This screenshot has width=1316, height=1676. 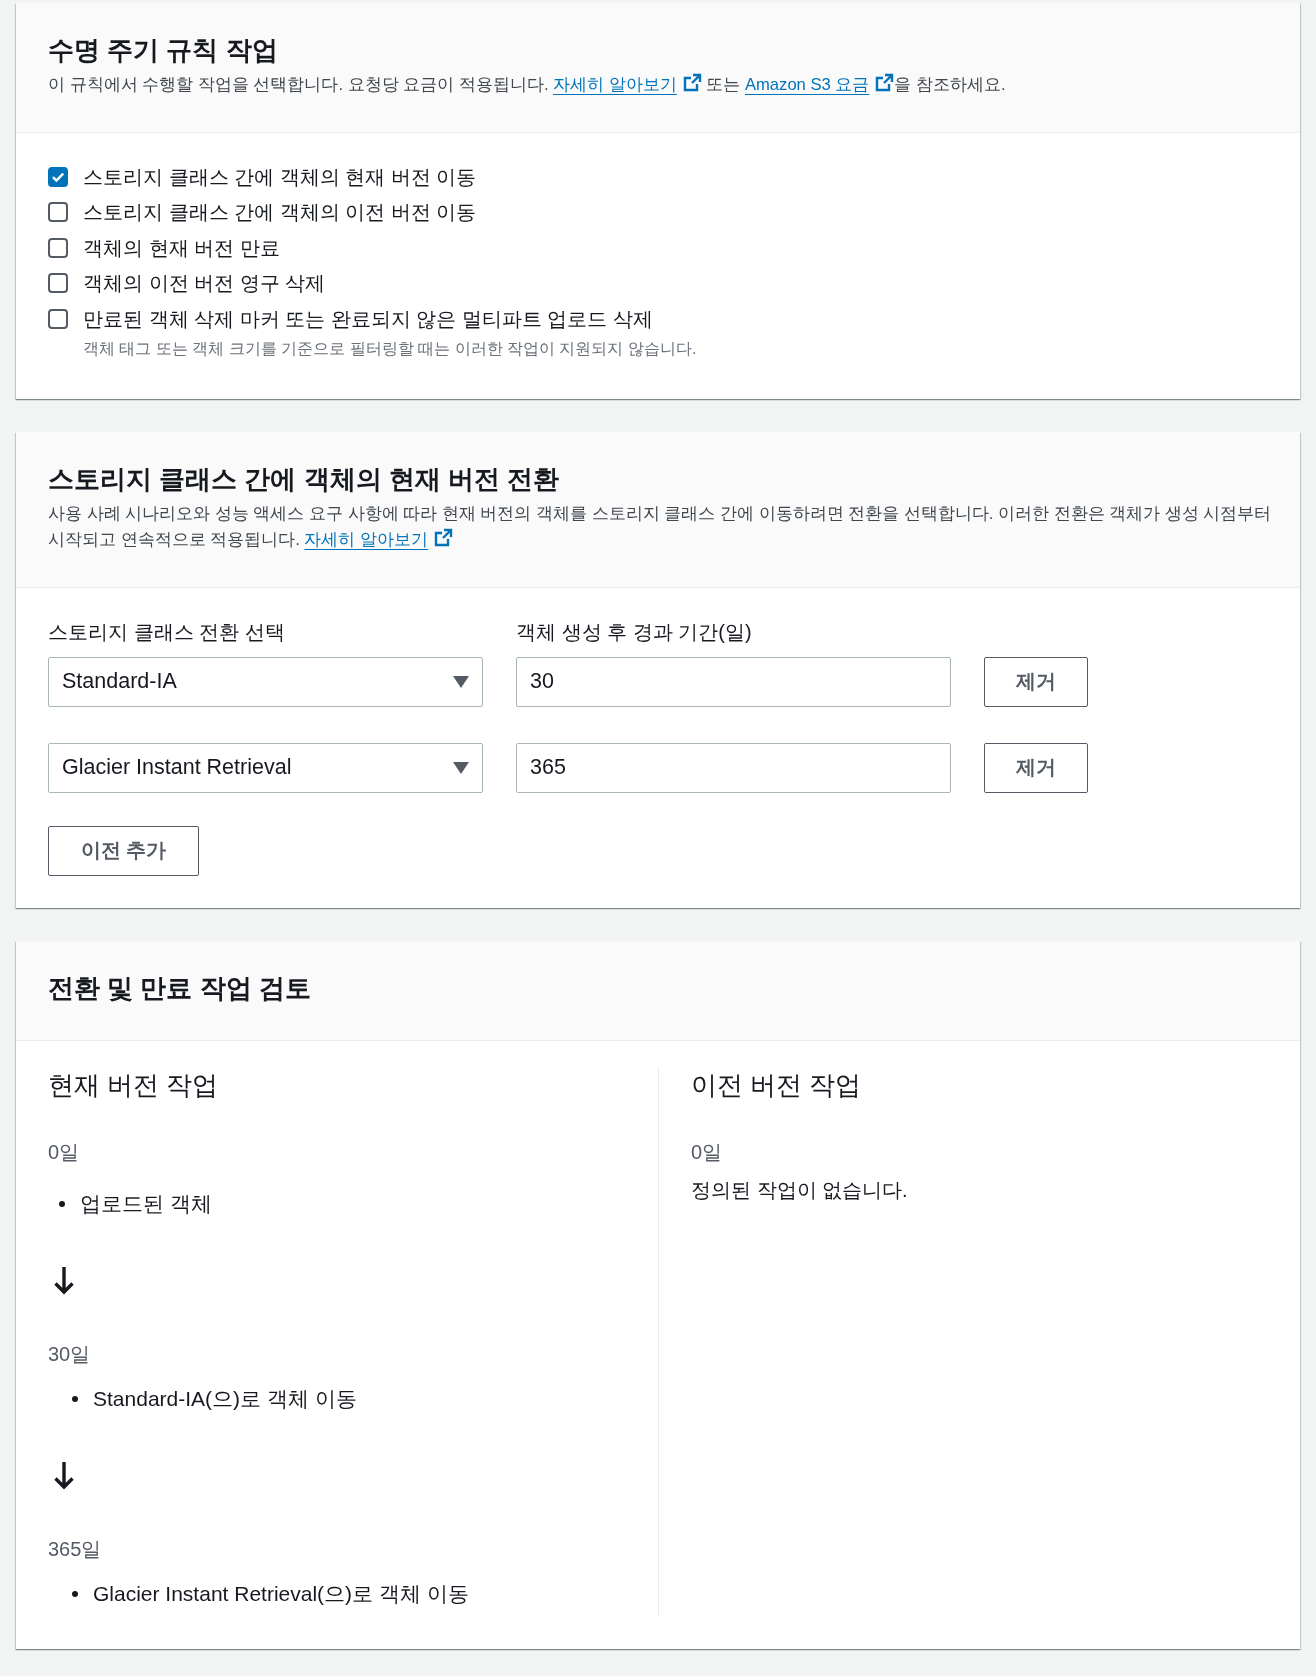 I want to click on checkbox-label: 만료된 객체 삭제 마커 또는 완료되지 않은 멀티파트 업로드 삭제, so click(x=368, y=319).